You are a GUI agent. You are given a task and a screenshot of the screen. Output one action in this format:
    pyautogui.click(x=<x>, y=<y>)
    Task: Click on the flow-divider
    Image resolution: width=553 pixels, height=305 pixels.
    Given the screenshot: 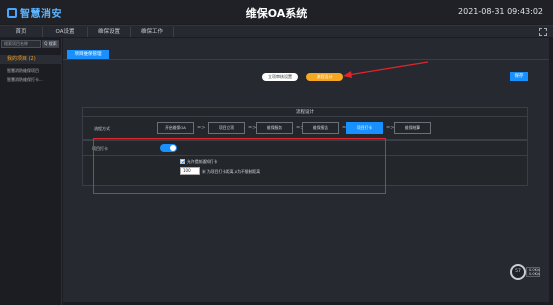 What is the action you would take?
    pyautogui.click(x=305, y=116)
    